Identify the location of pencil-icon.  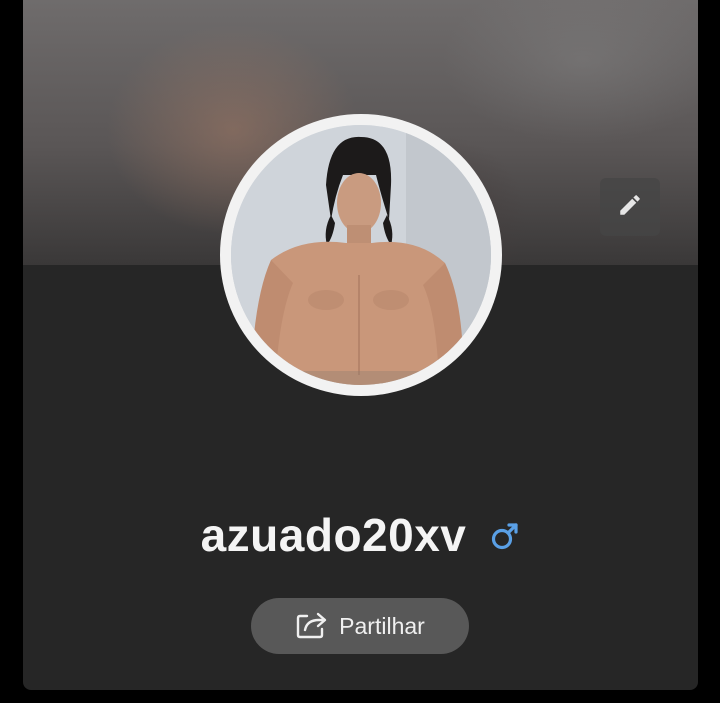
(630, 207).